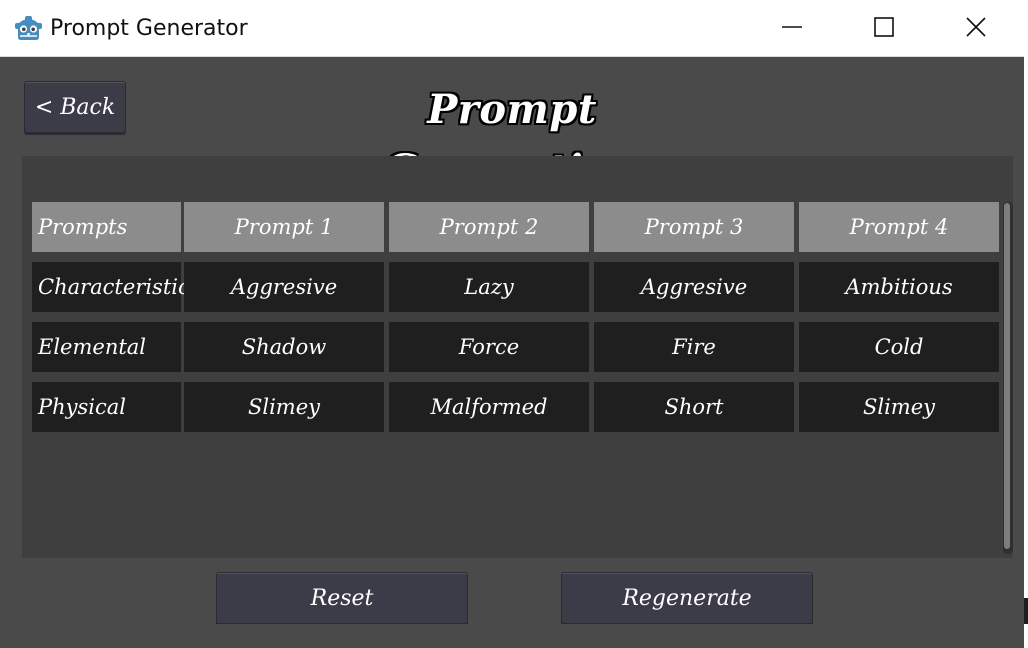 Image resolution: width=1028 pixels, height=648 pixels. What do you see at coordinates (694, 407) in the screenshot?
I see `table-cell: Short` at bounding box center [694, 407].